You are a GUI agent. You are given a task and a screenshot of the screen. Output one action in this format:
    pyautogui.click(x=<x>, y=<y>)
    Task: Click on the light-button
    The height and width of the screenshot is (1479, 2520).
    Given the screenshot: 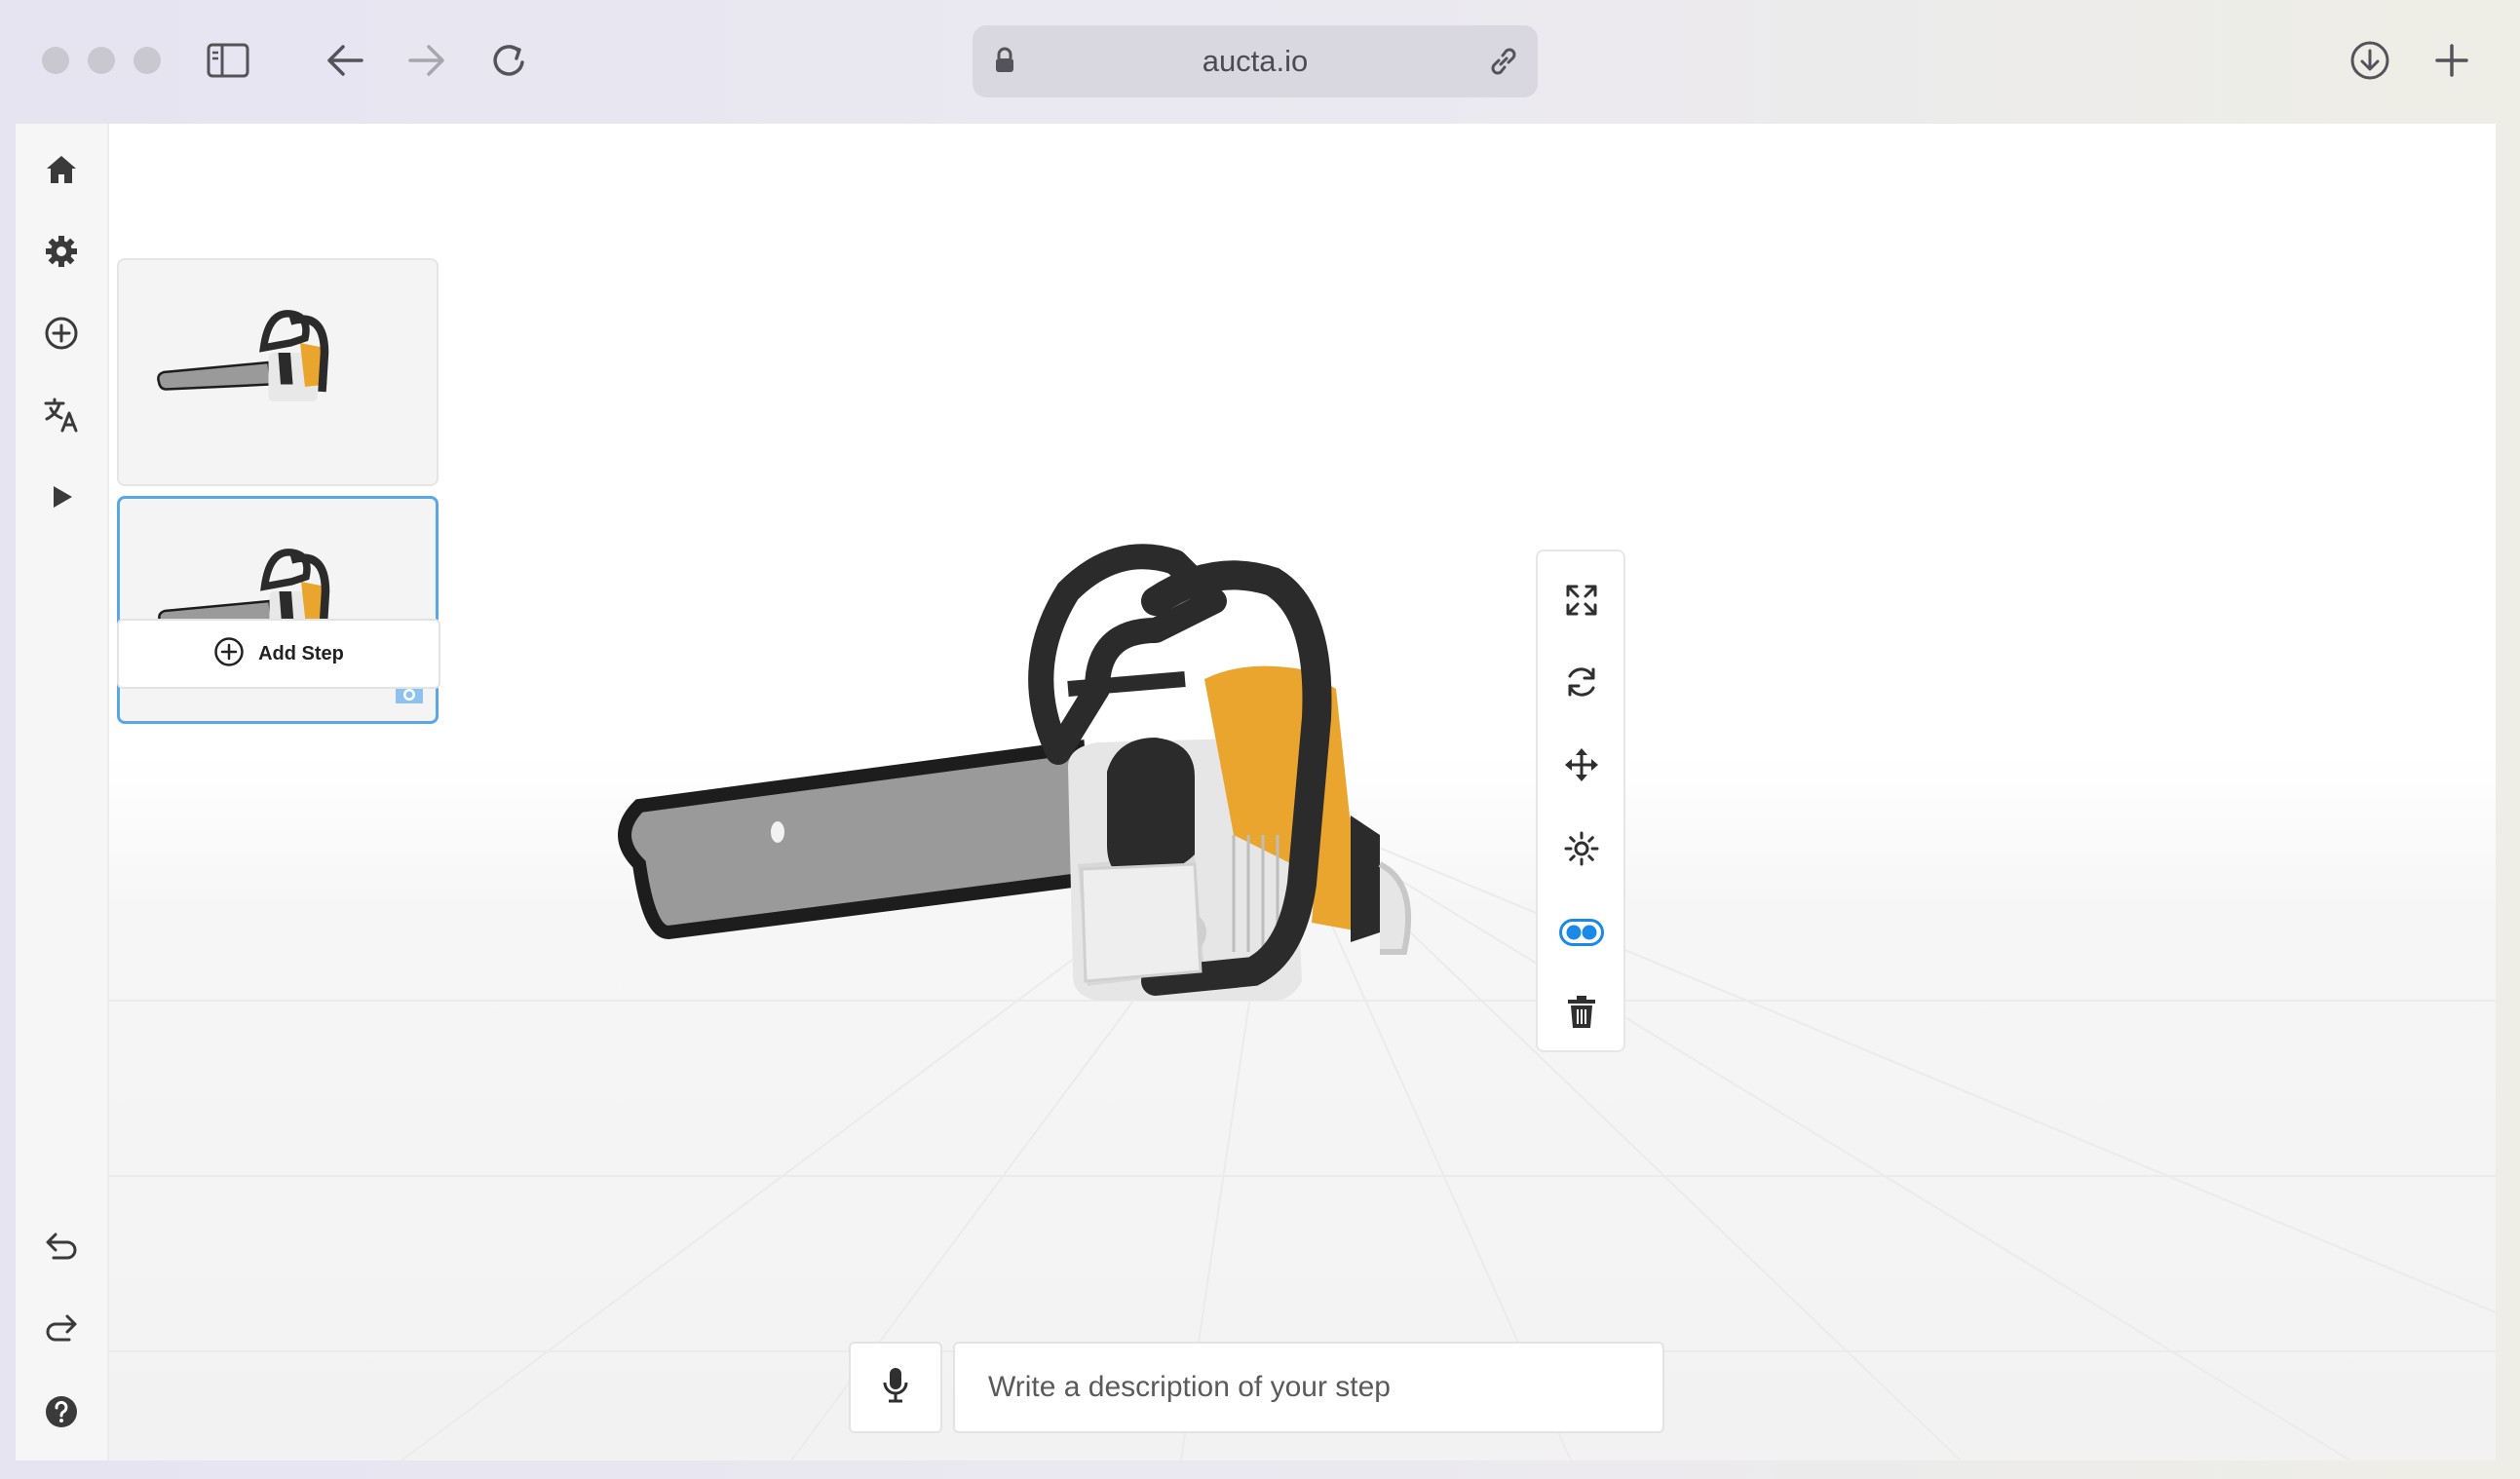 What is the action you would take?
    pyautogui.click(x=1581, y=850)
    